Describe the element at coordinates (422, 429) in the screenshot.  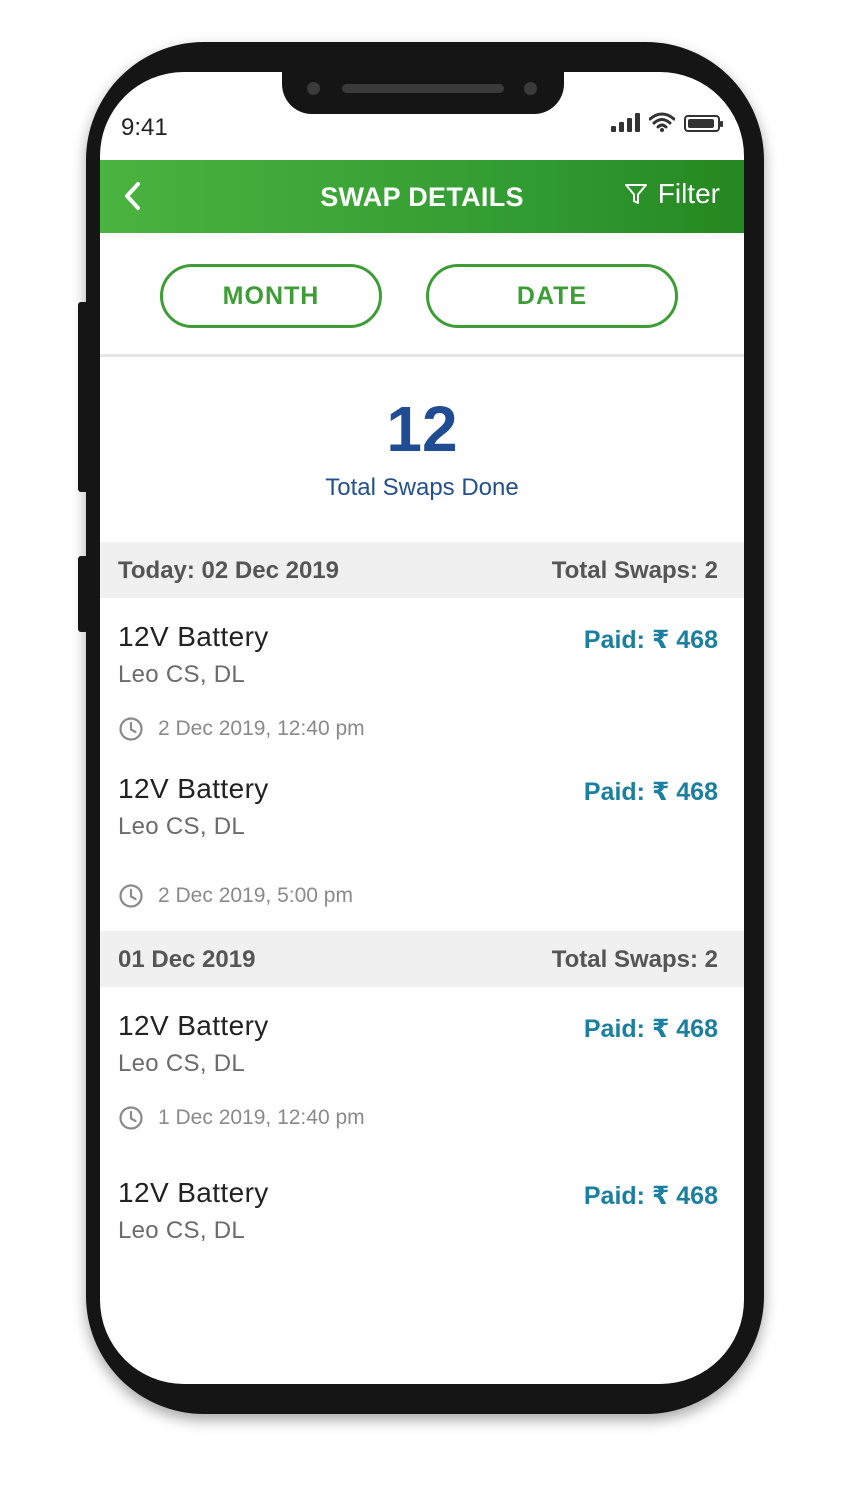
I see `total-swaps-count: 12` at that location.